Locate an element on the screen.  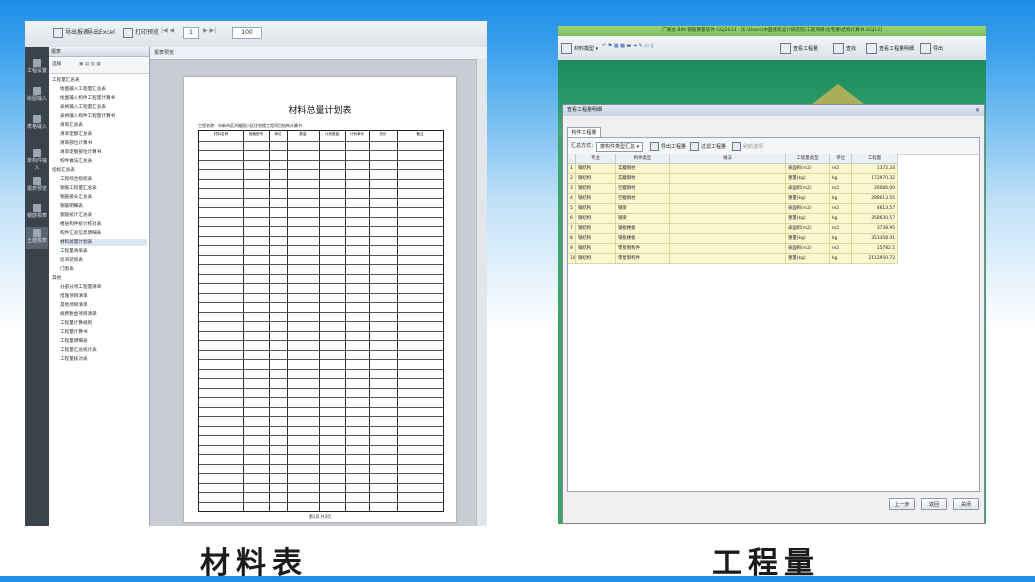
tree-item: 钢筋明细表 is located at coordinates (103, 206).